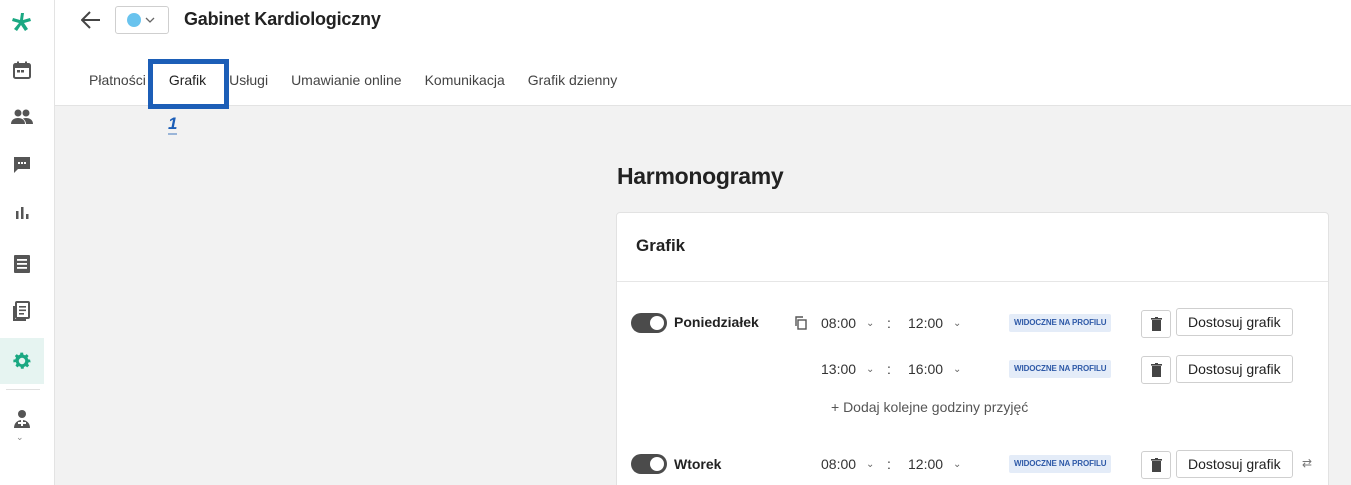 This screenshot has width=1351, height=485. I want to click on annotation-number: 1, so click(173, 124).